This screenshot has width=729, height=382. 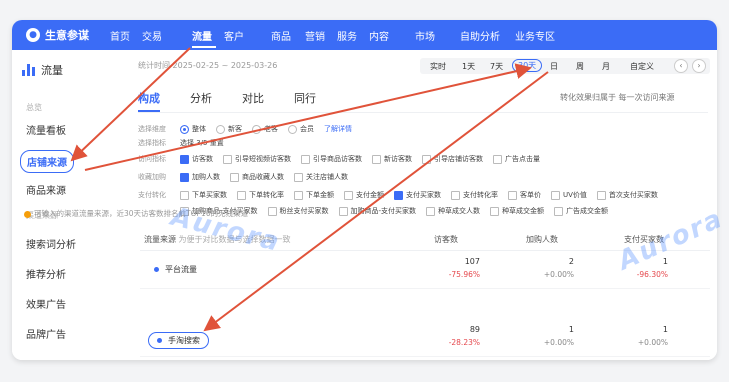 I want to click on info-icon, so click(x=27, y=214).